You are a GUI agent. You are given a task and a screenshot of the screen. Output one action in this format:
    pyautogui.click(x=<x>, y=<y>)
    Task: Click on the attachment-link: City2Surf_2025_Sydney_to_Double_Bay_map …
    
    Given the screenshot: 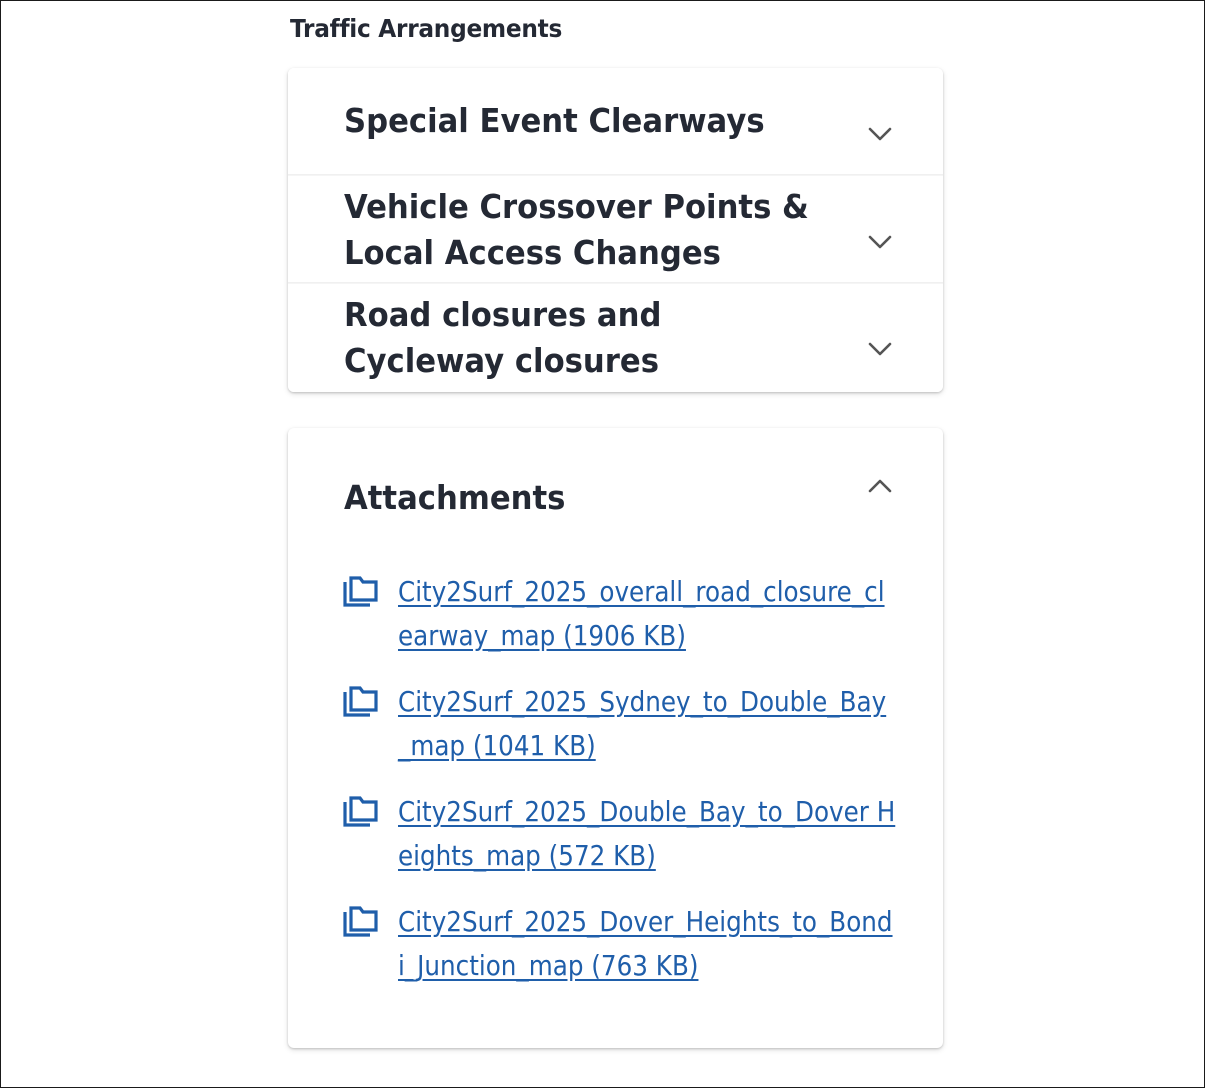 What is the action you would take?
    pyautogui.click(x=648, y=724)
    